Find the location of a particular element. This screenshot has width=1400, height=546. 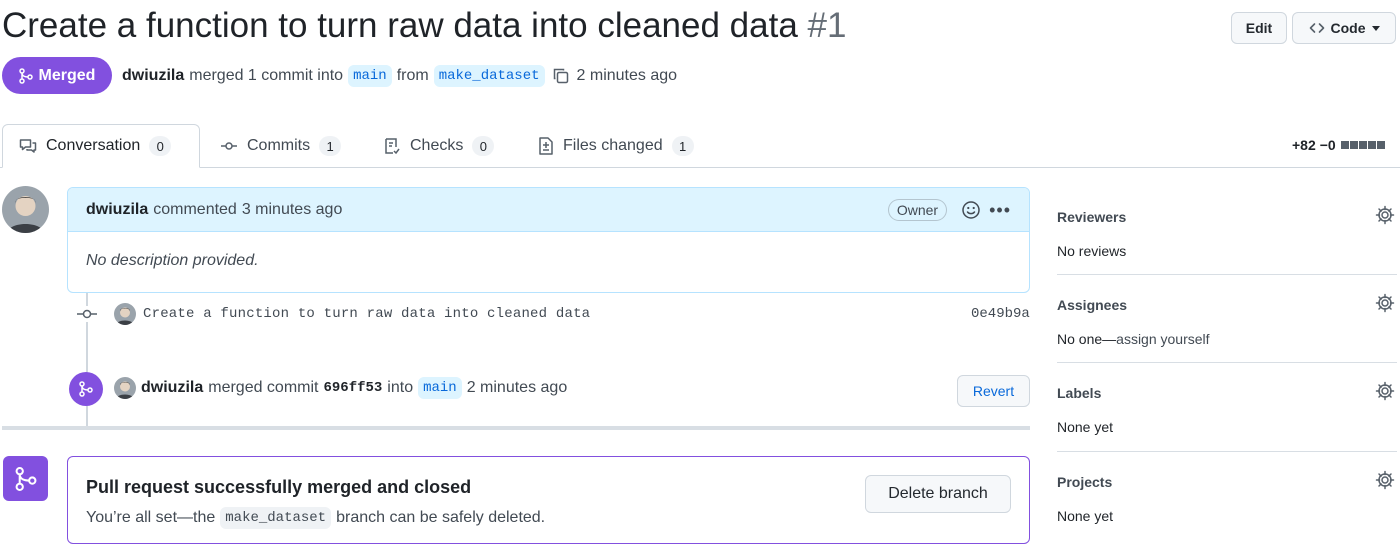

timeline-end-divider is located at coordinates (516, 428).